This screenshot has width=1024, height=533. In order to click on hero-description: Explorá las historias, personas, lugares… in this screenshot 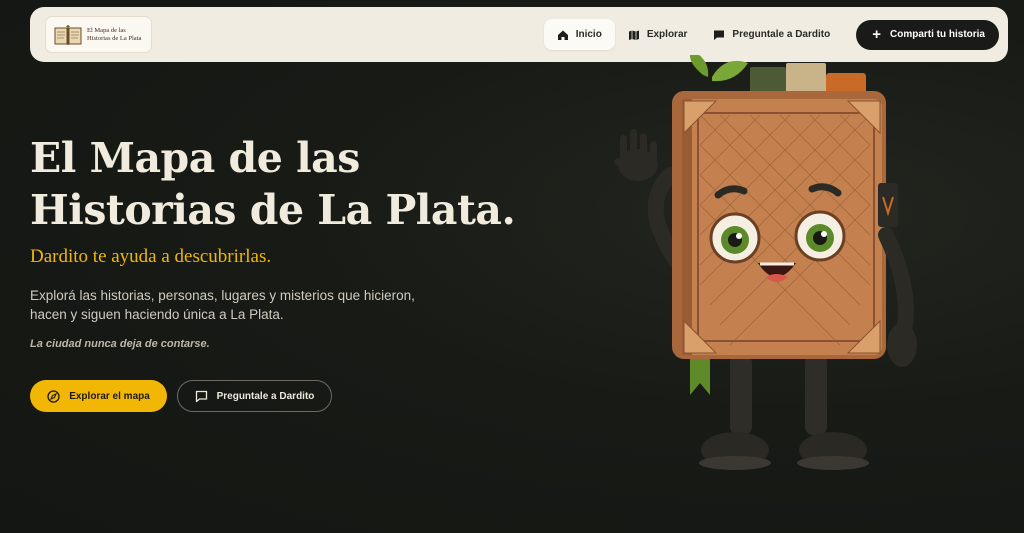, I will do `click(222, 305)`.